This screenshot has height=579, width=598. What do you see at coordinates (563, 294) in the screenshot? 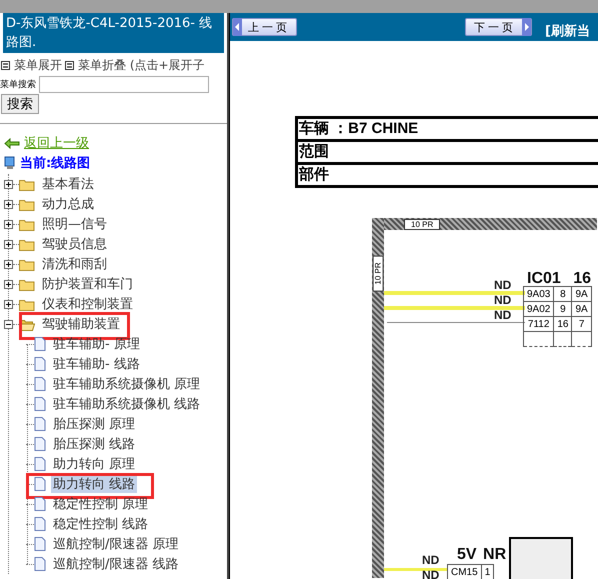
I see `table-cell: 8` at bounding box center [563, 294].